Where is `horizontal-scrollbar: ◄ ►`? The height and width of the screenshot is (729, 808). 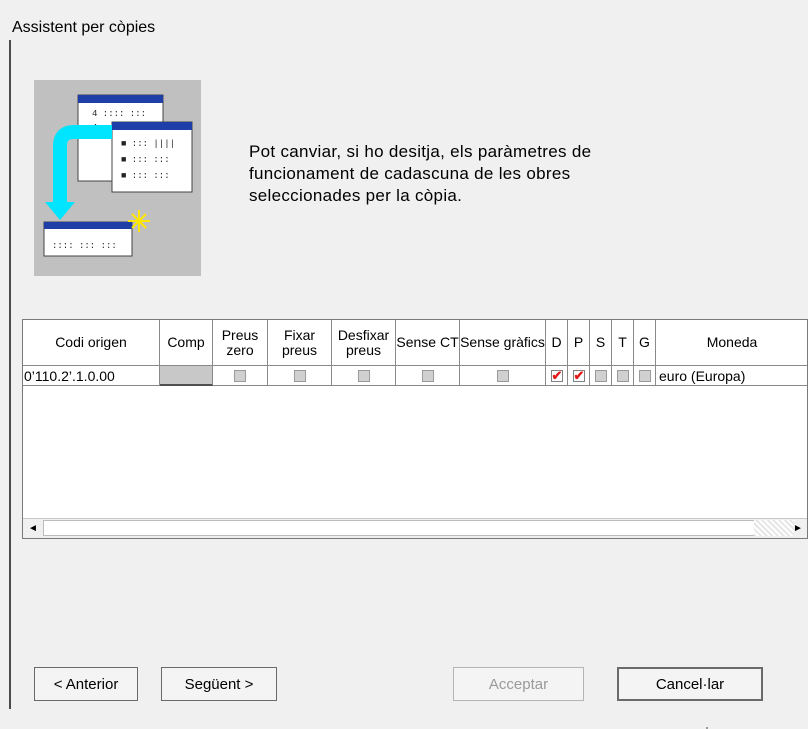
horizontal-scrollbar: ◄ ► is located at coordinates (415, 528).